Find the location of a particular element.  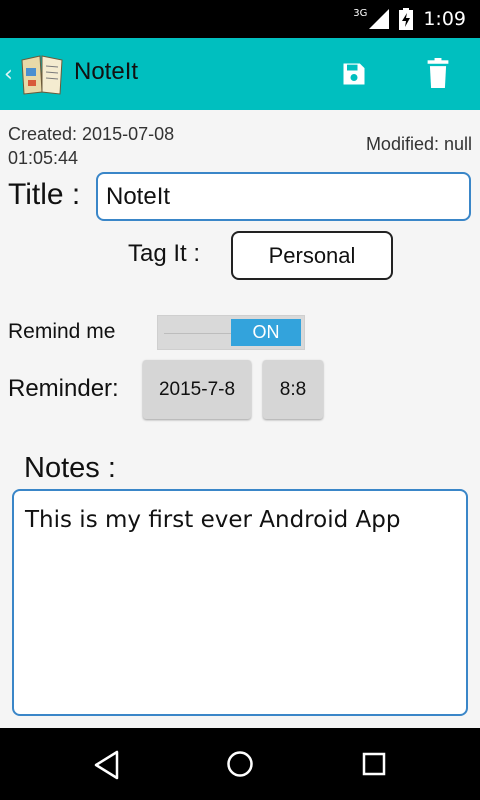

title-label: Title : is located at coordinates (44, 194).